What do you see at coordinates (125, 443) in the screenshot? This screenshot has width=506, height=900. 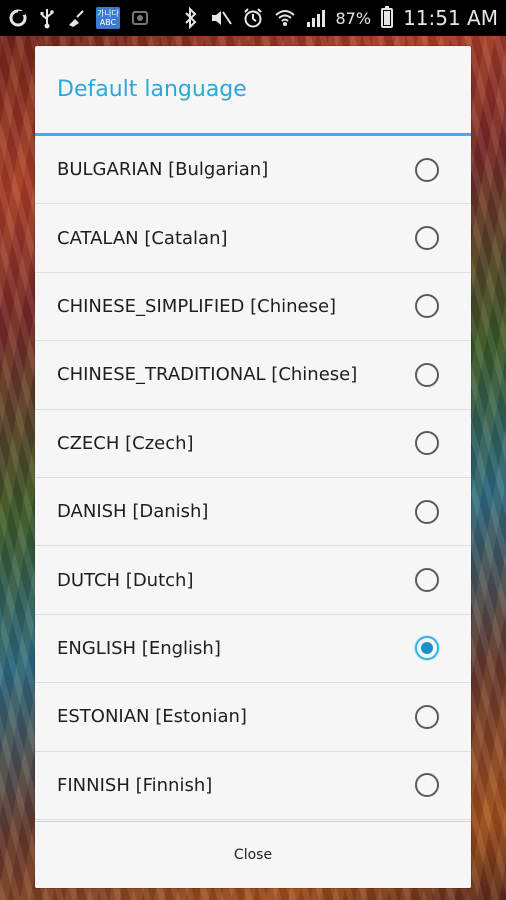 I see `language-label: CZECH [Czech]` at bounding box center [125, 443].